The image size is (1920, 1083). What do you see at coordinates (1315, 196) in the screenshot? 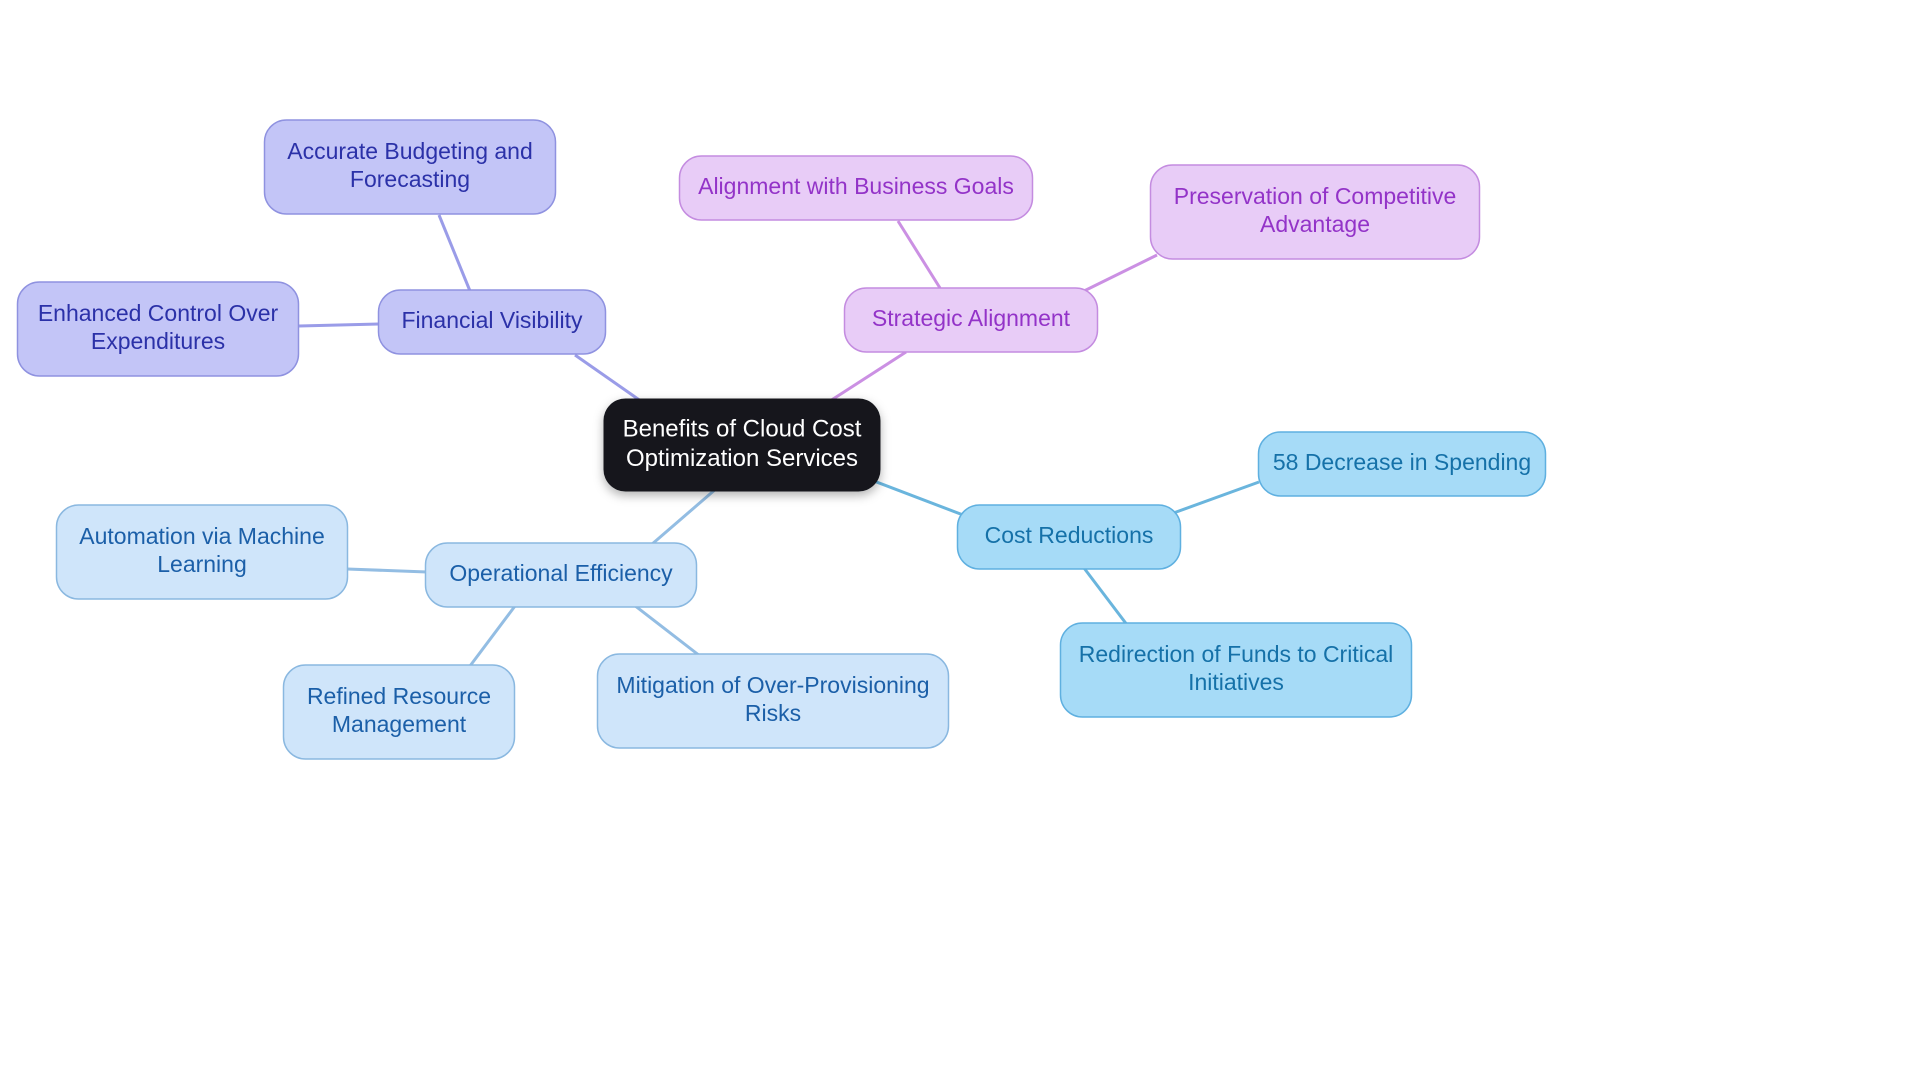
I see `node-label-line: Preservation of Competitive` at bounding box center [1315, 196].